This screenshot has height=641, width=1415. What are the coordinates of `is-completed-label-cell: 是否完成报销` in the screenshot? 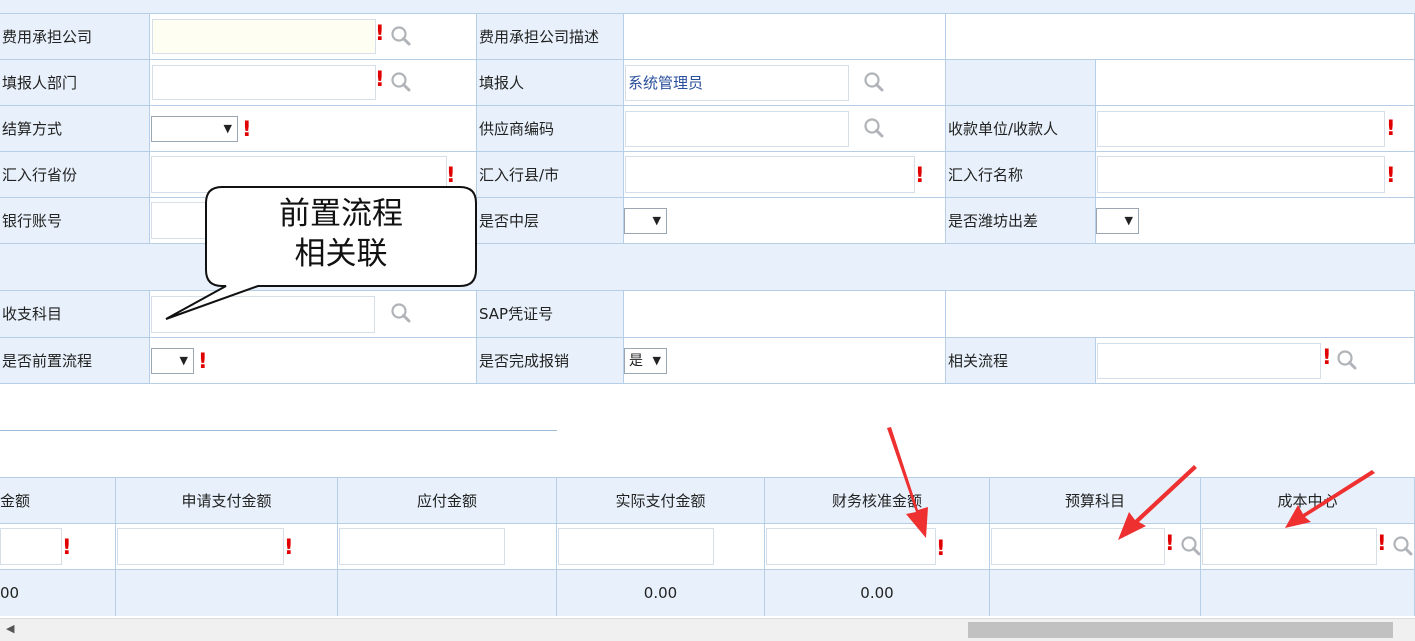 It's located at (550, 361).